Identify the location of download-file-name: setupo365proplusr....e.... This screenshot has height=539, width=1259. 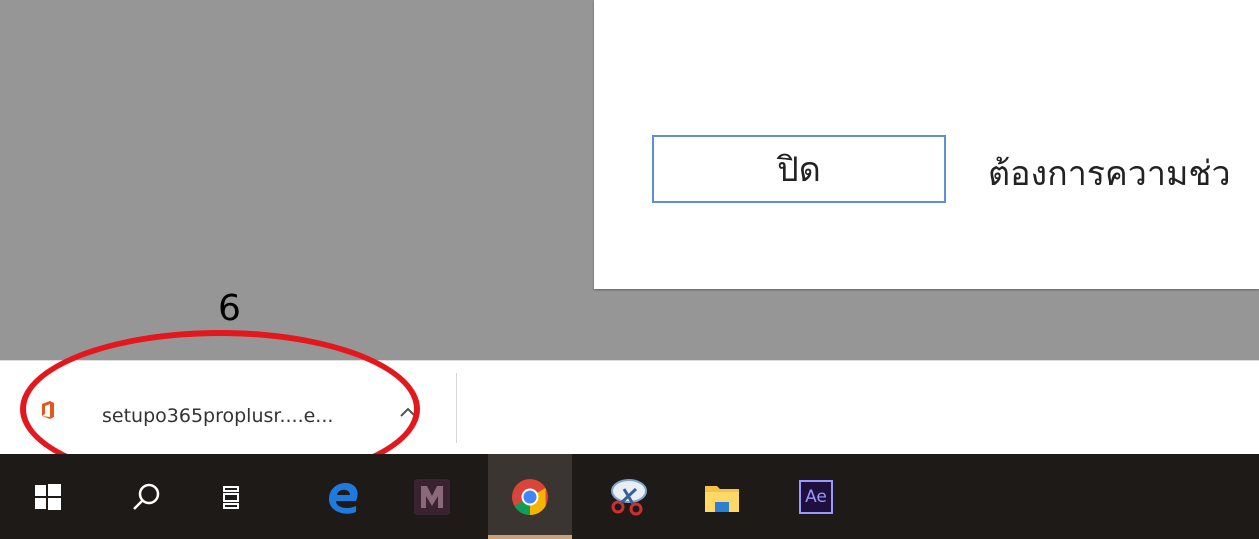
(218, 416).